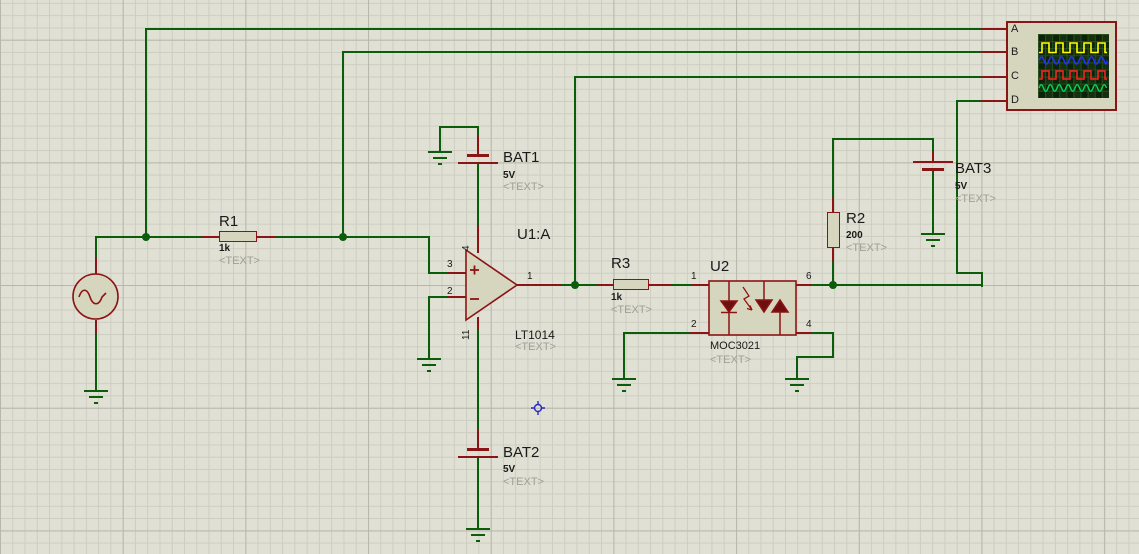  Describe the element at coordinates (478, 194) in the screenshot. I see `wire-bat1-to-pin4` at that location.